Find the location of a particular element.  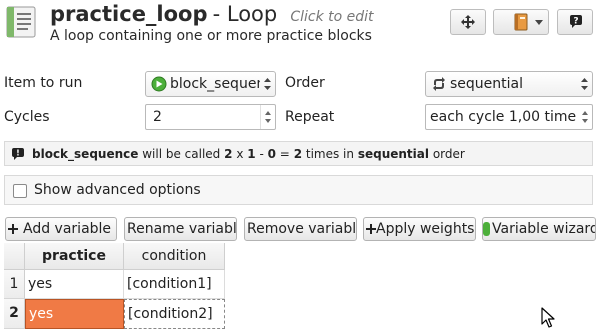

repeat-label: Repeat is located at coordinates (310, 117).